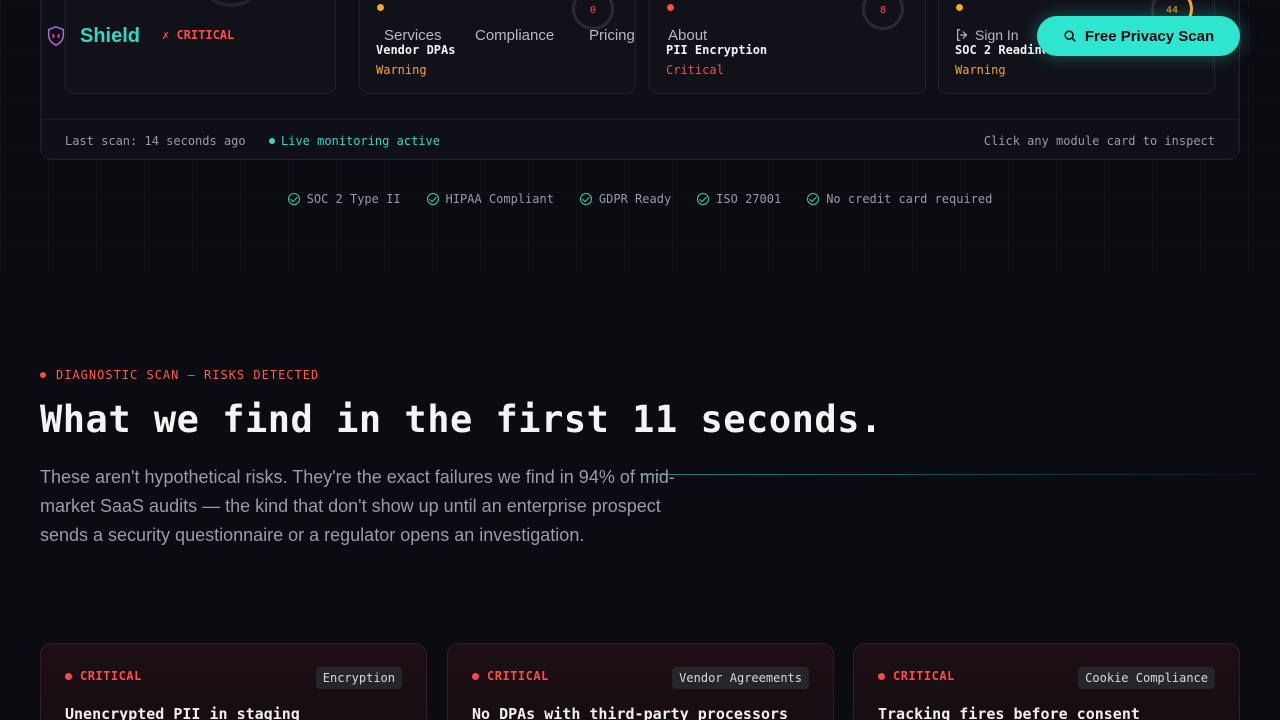  Describe the element at coordinates (490, 199) in the screenshot. I see `badge-hipaa: HIPAA Compliant` at that location.